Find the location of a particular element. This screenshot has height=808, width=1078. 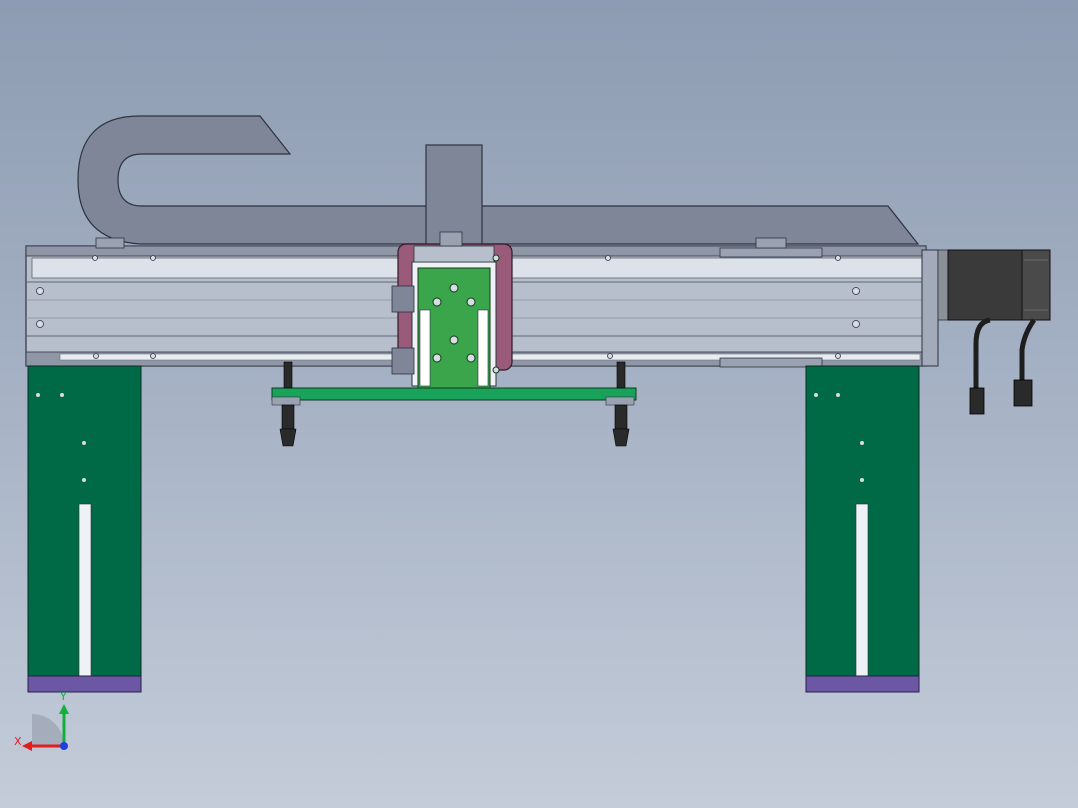

cable-connectors is located at coordinates (1001, 397).